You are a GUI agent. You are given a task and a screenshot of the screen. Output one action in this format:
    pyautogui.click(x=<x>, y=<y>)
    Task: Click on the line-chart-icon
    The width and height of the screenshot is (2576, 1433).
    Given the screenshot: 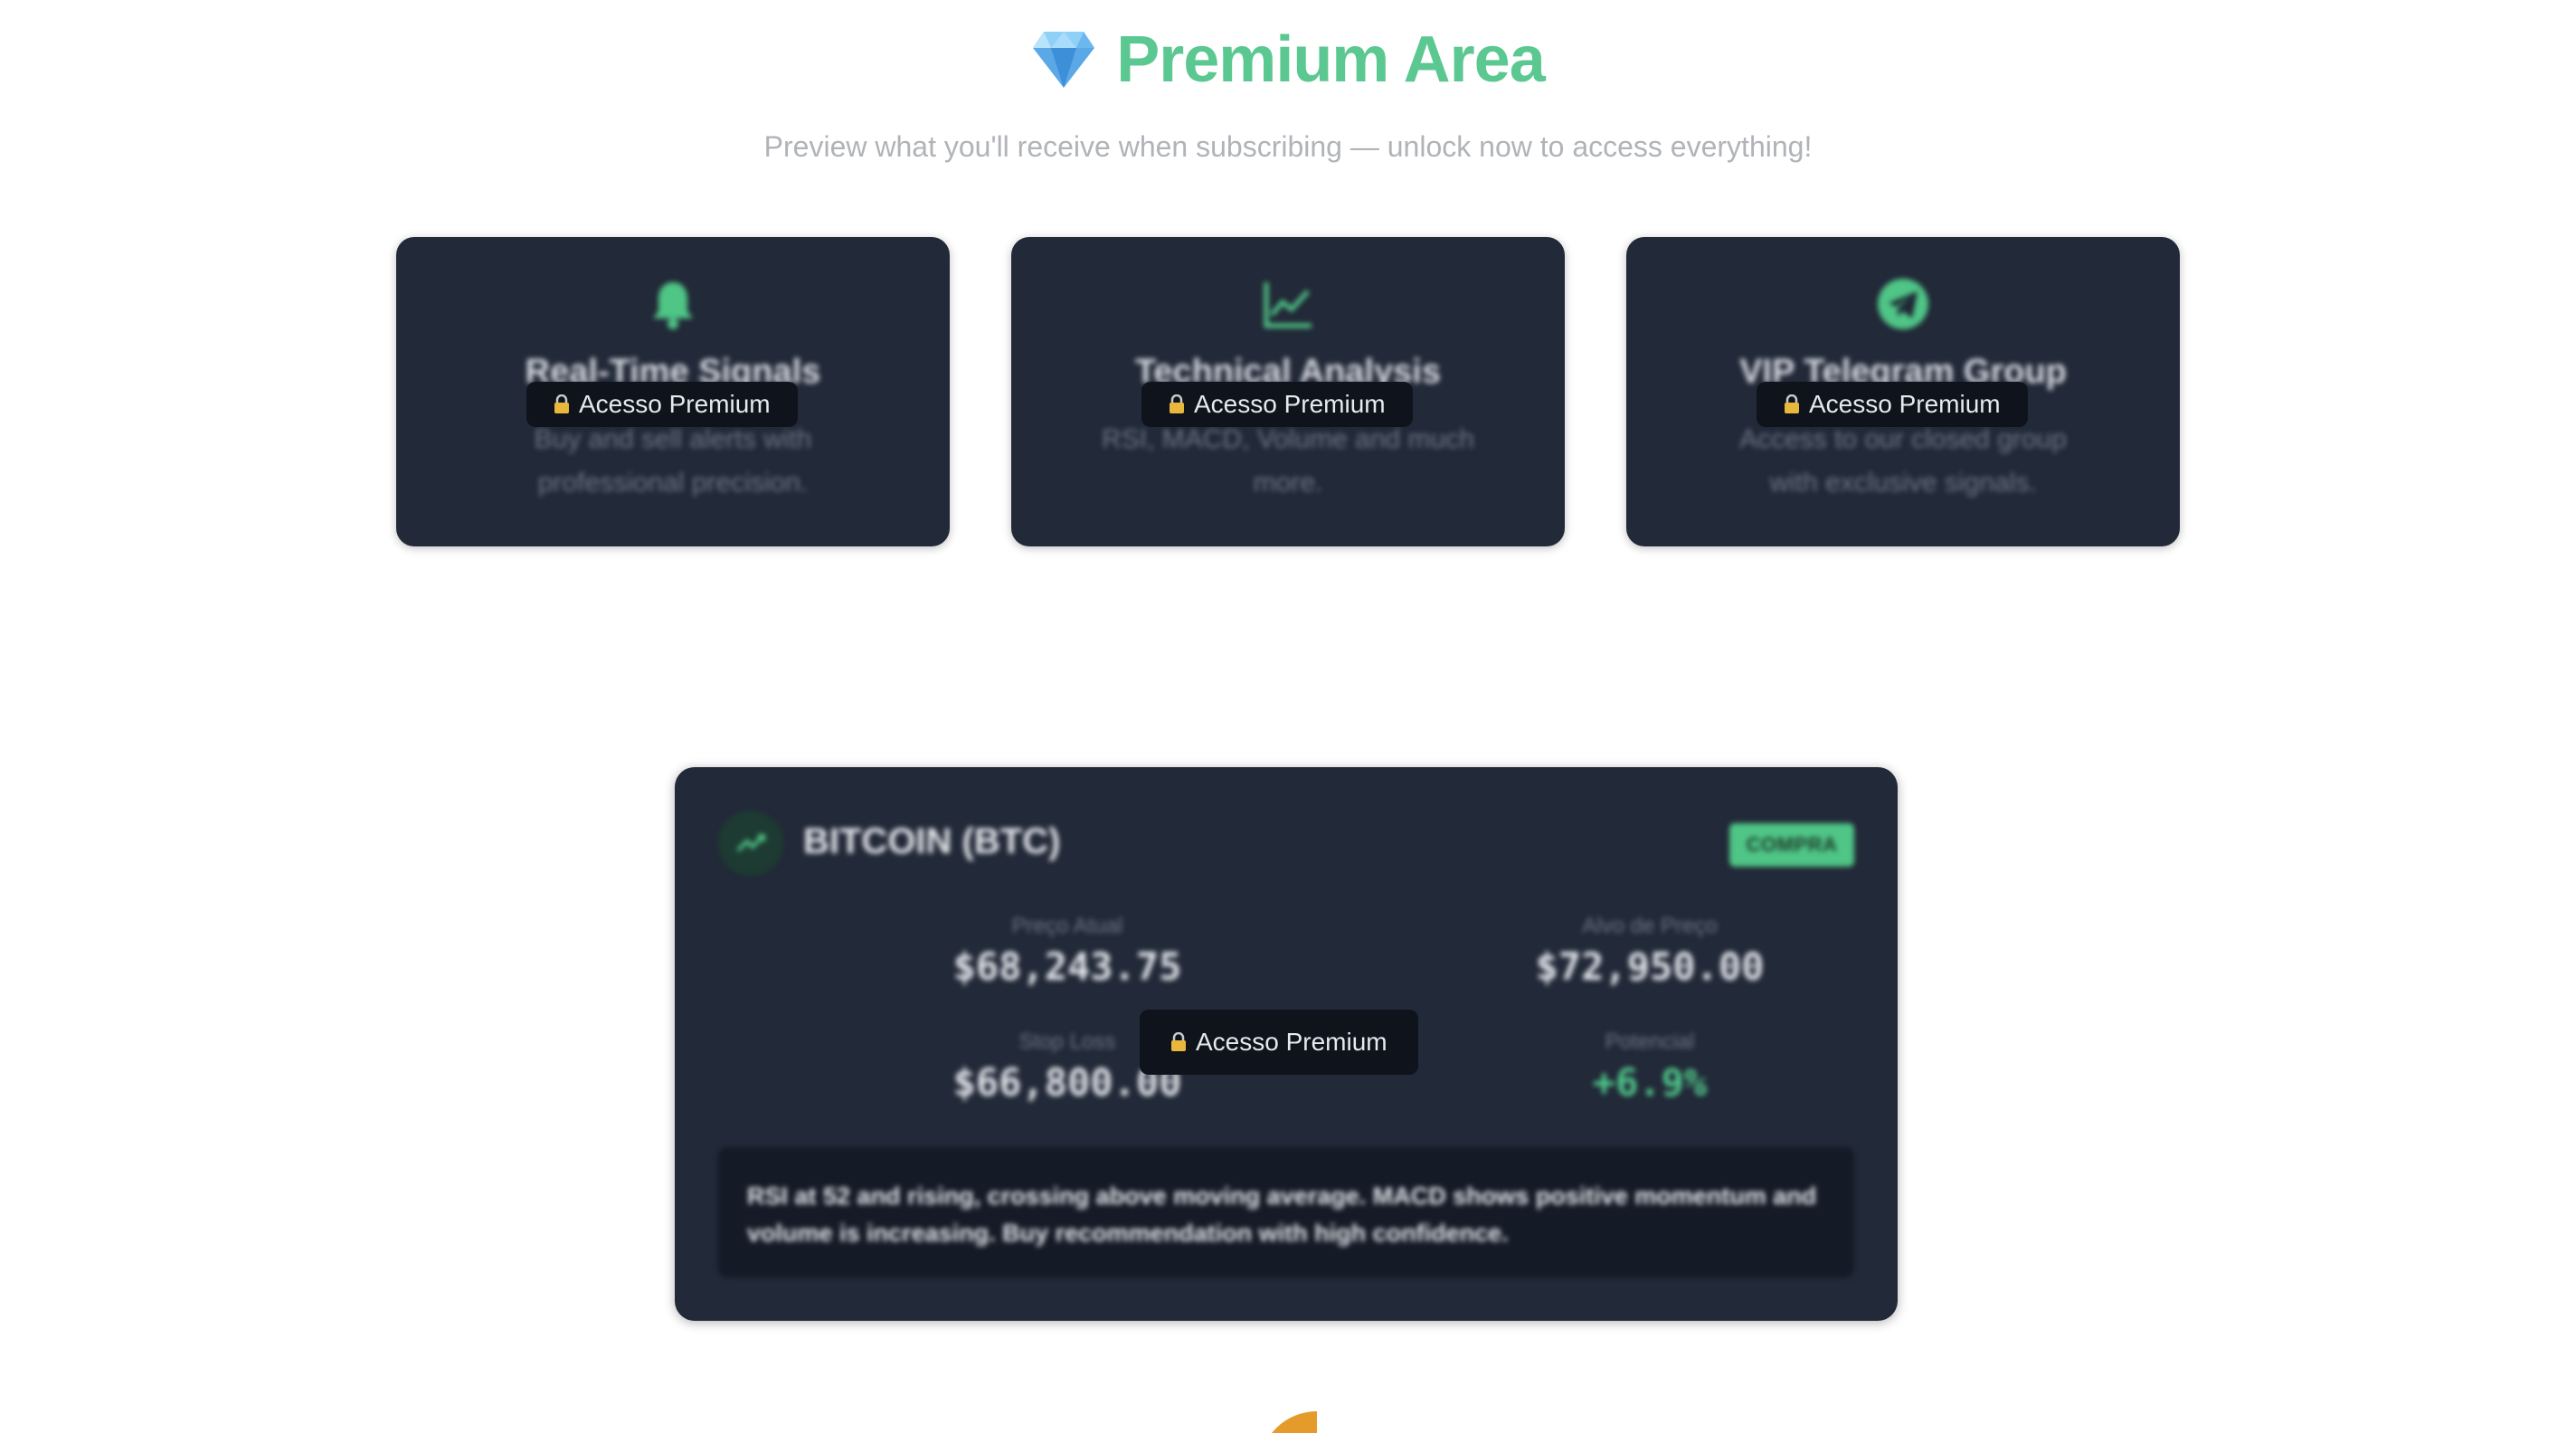 What is the action you would take?
    pyautogui.click(x=1288, y=305)
    